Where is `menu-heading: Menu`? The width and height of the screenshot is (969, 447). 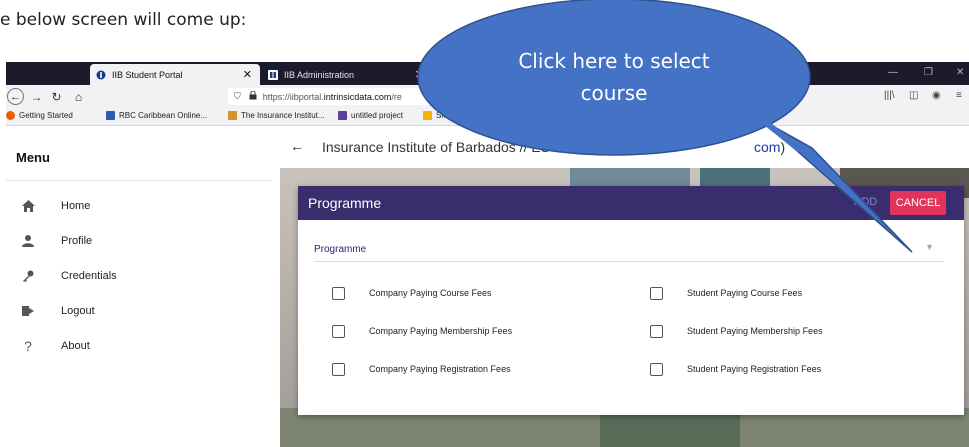
menu-heading: Menu is located at coordinates (33, 157).